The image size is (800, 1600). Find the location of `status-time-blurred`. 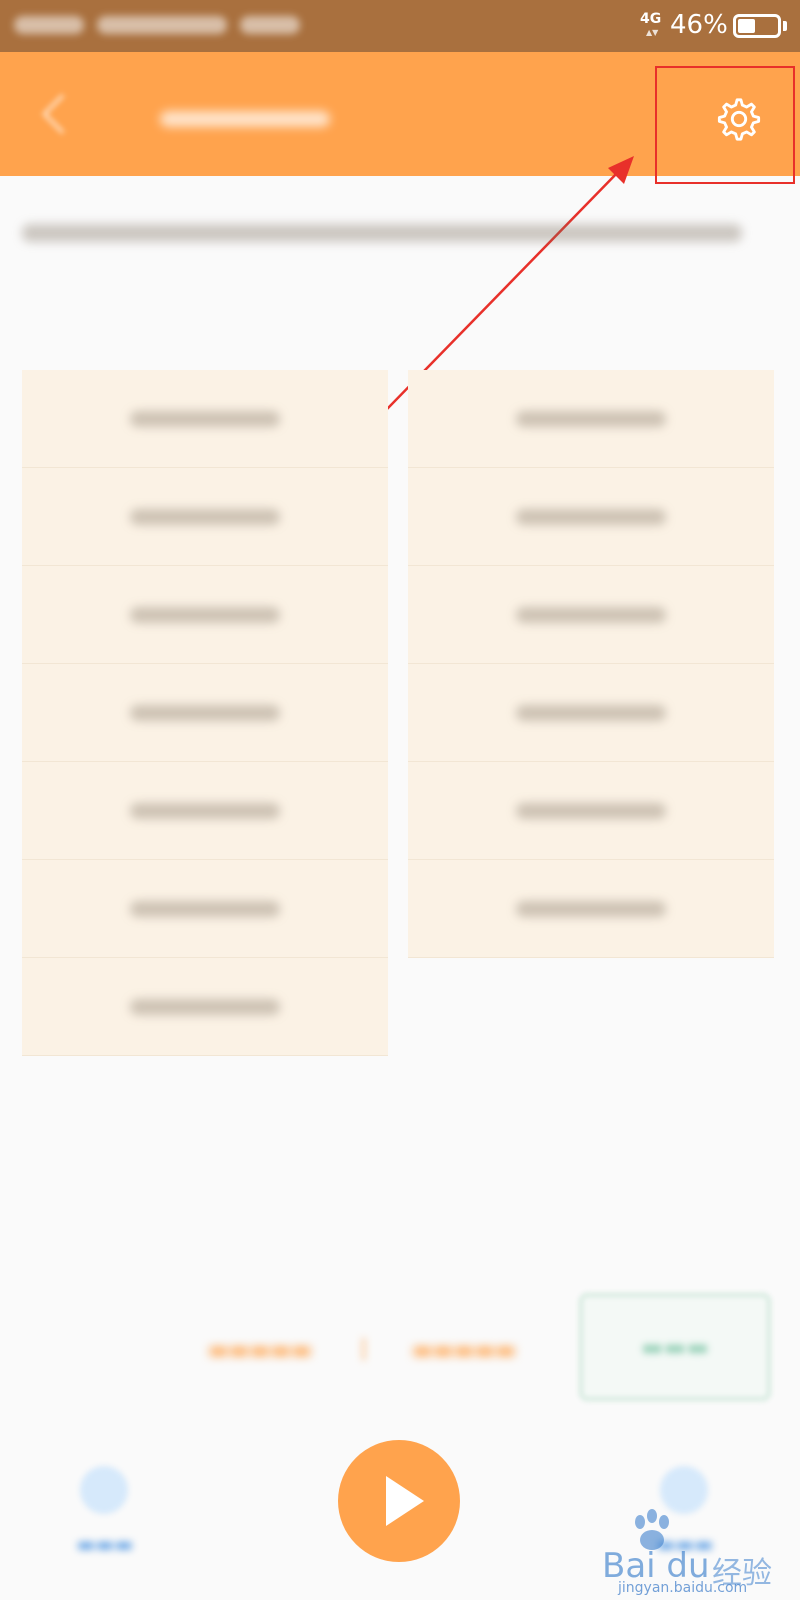

status-time-blurred is located at coordinates (270, 24).